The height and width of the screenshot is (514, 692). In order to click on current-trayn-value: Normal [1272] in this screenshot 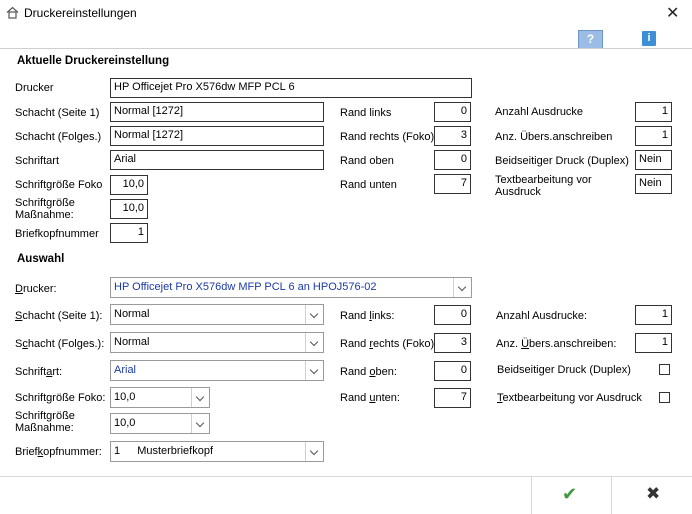, I will do `click(217, 136)`.